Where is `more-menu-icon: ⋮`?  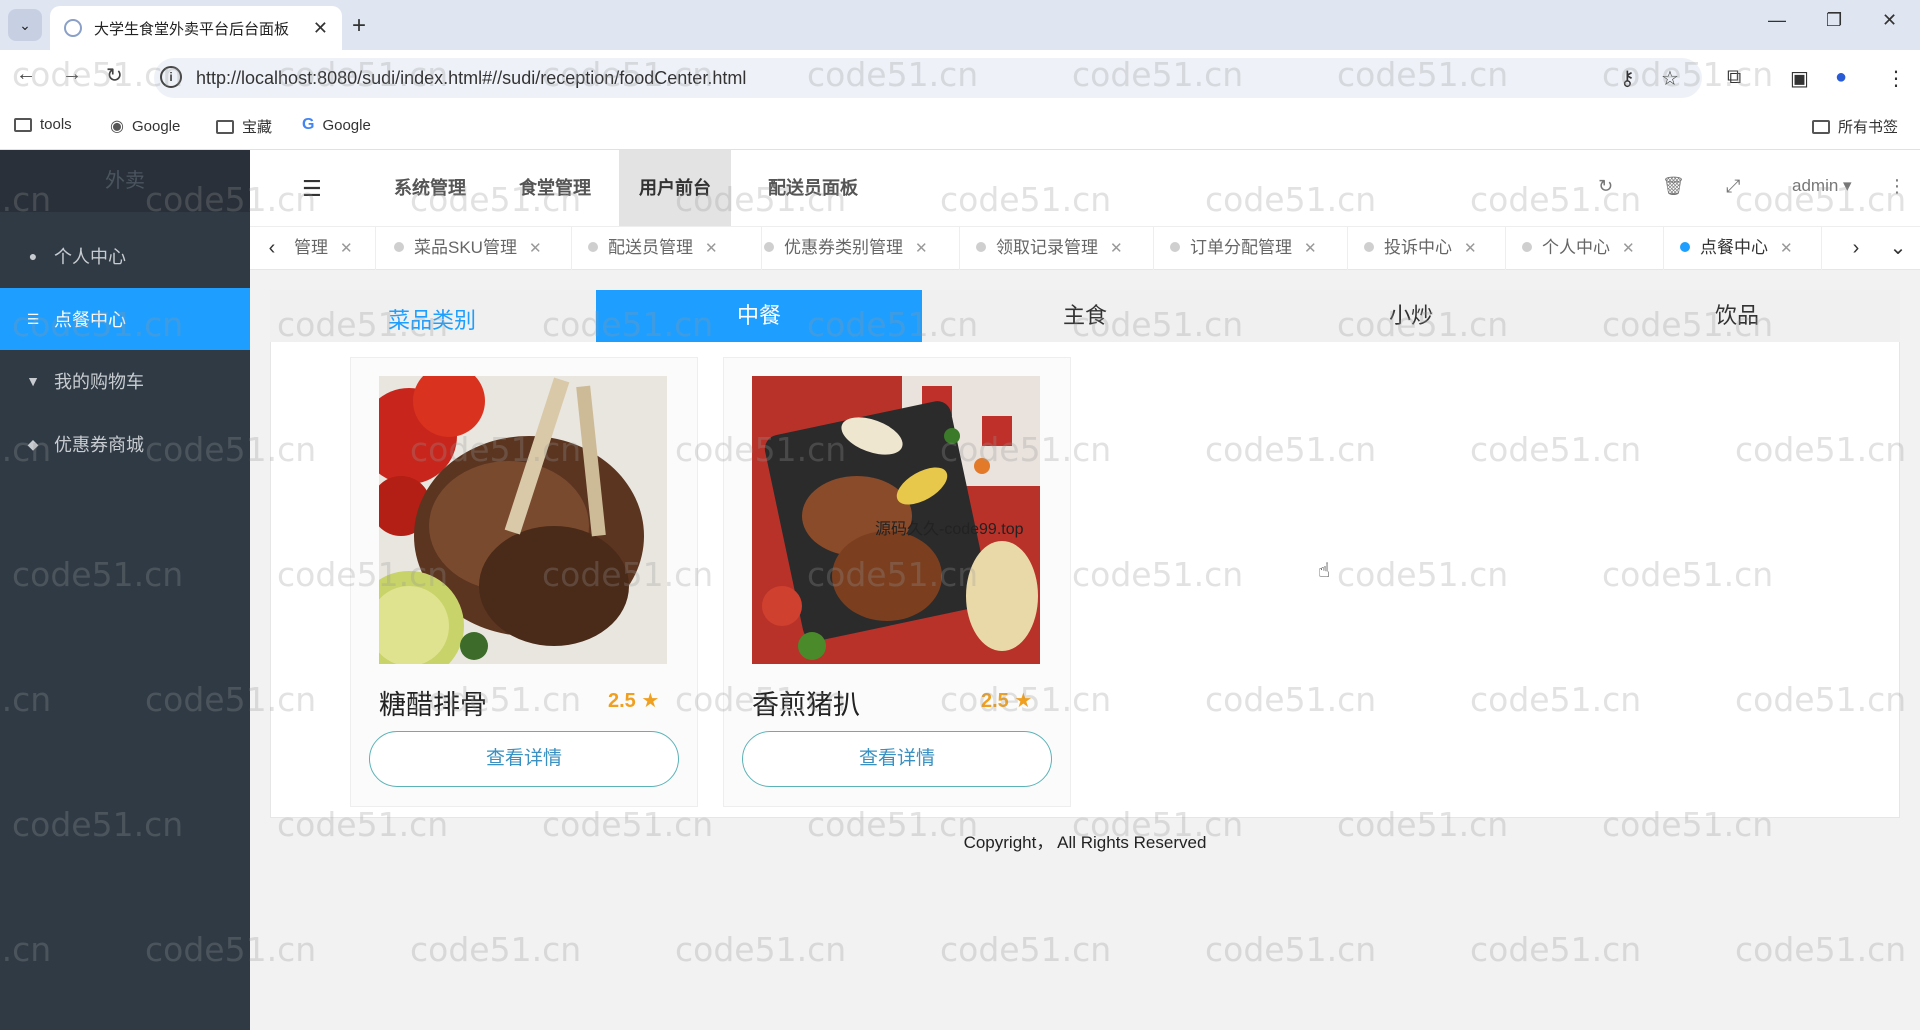 more-menu-icon: ⋮ is located at coordinates (1896, 78).